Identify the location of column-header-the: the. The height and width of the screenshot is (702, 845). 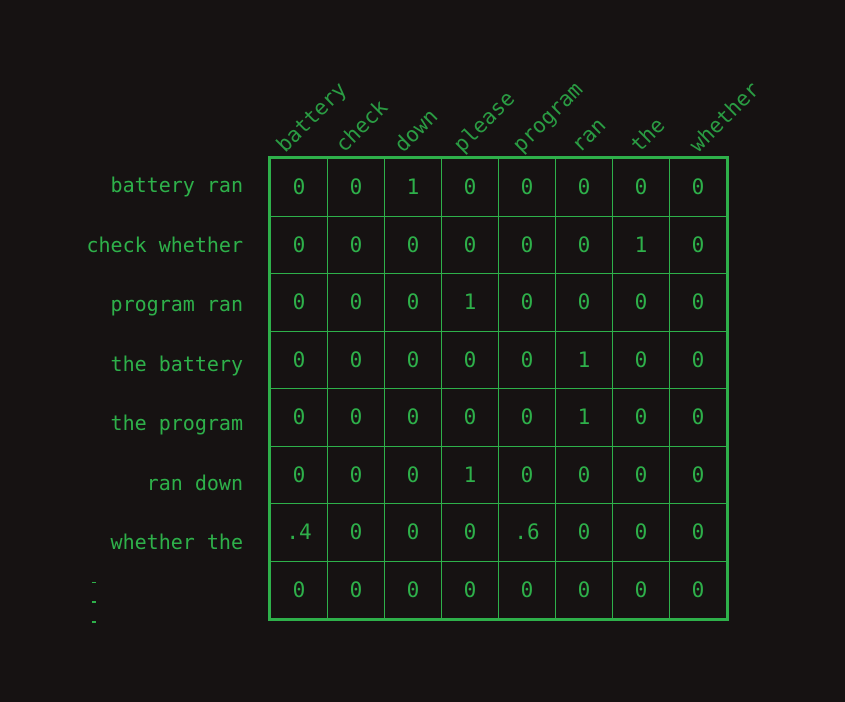
(647, 134).